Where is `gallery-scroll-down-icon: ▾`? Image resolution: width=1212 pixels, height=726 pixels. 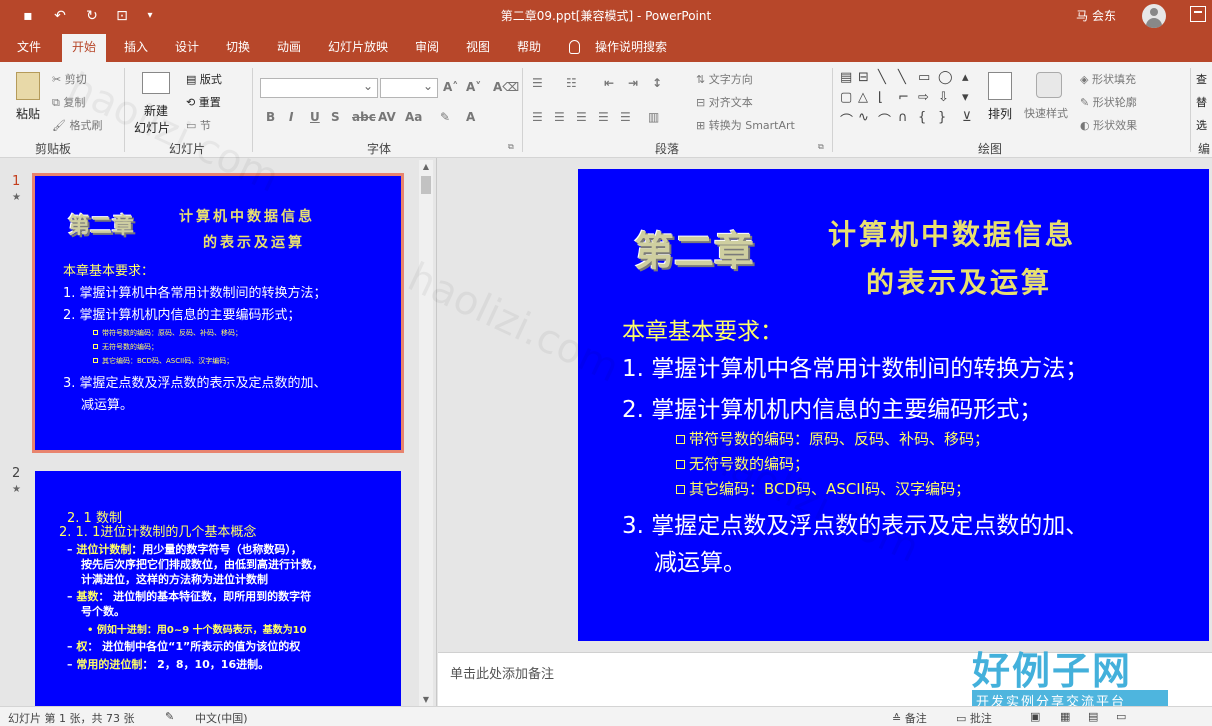
gallery-scroll-down-icon: ▾ is located at coordinates (965, 97).